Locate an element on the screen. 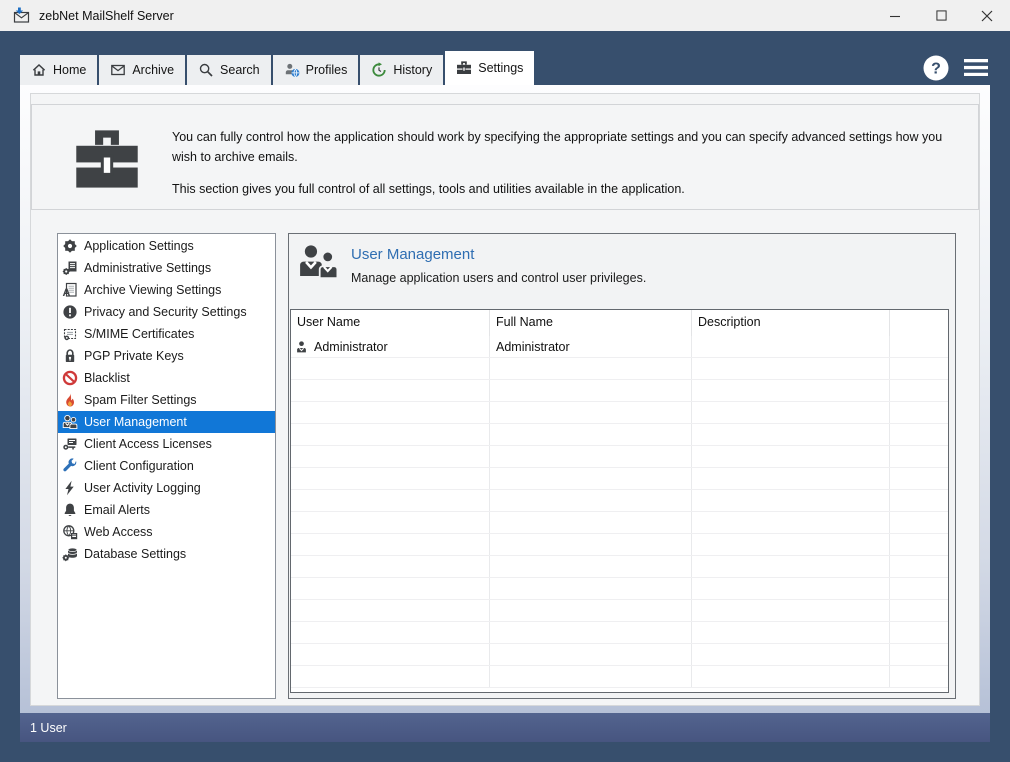  close-icon is located at coordinates (987, 16).